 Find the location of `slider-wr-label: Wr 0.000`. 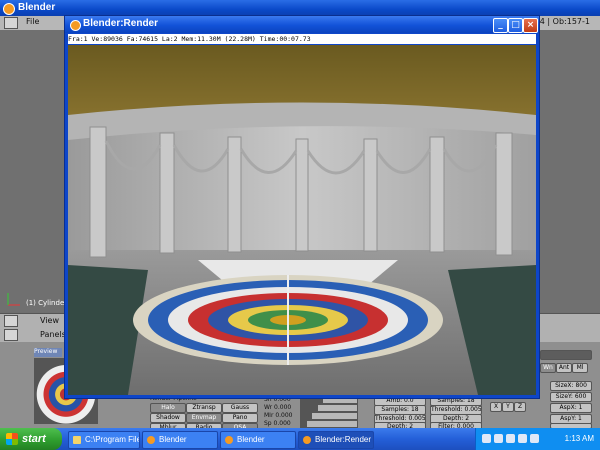

slider-wr-label: Wr 0.000 is located at coordinates (278, 407).